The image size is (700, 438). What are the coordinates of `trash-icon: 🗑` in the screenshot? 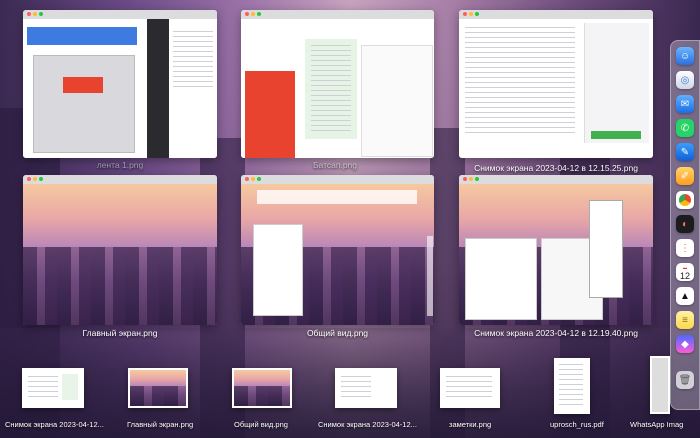 It's located at (685, 380).